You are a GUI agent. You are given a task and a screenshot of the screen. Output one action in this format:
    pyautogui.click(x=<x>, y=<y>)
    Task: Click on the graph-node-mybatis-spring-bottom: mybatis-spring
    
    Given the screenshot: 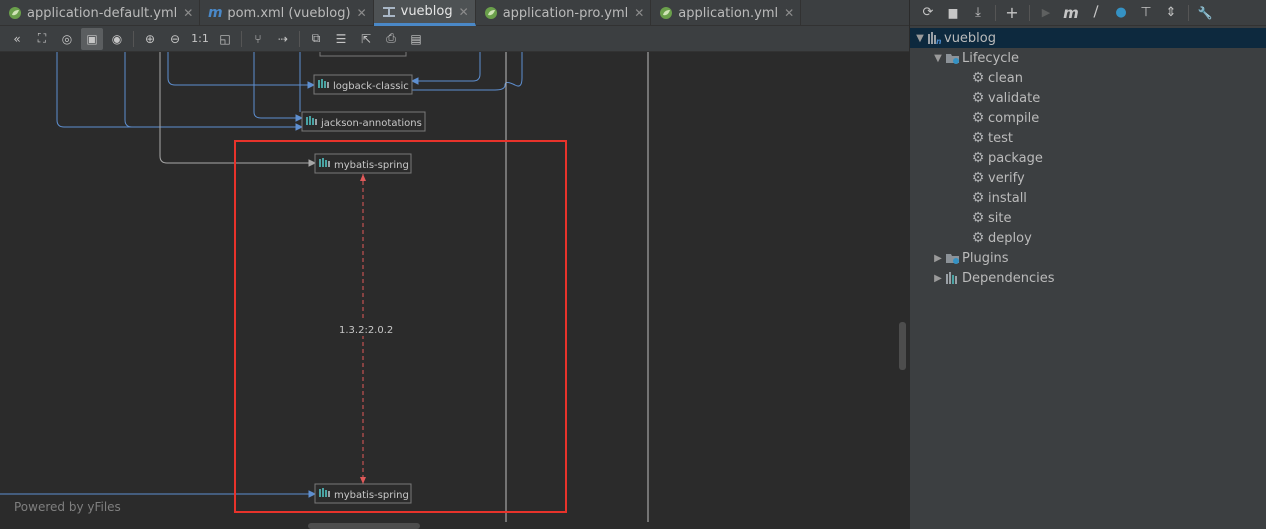 What is the action you would take?
    pyautogui.click(x=363, y=493)
    